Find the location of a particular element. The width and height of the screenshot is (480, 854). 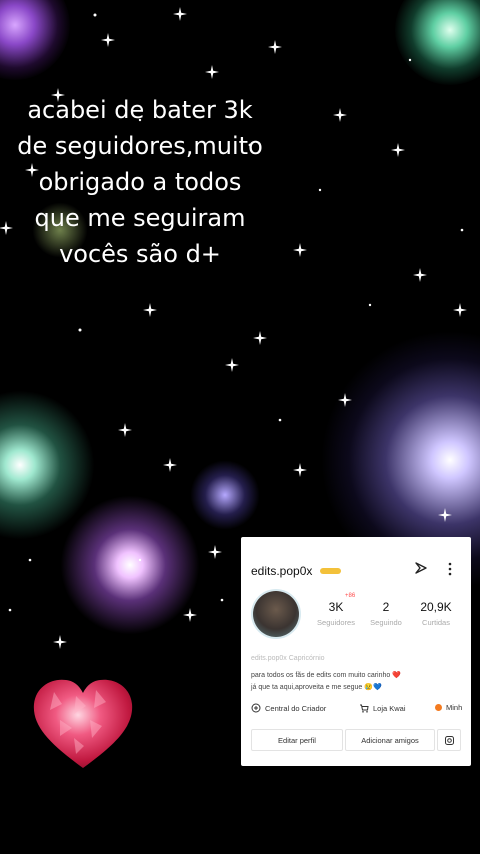

instagram-button is located at coordinates (449, 740).